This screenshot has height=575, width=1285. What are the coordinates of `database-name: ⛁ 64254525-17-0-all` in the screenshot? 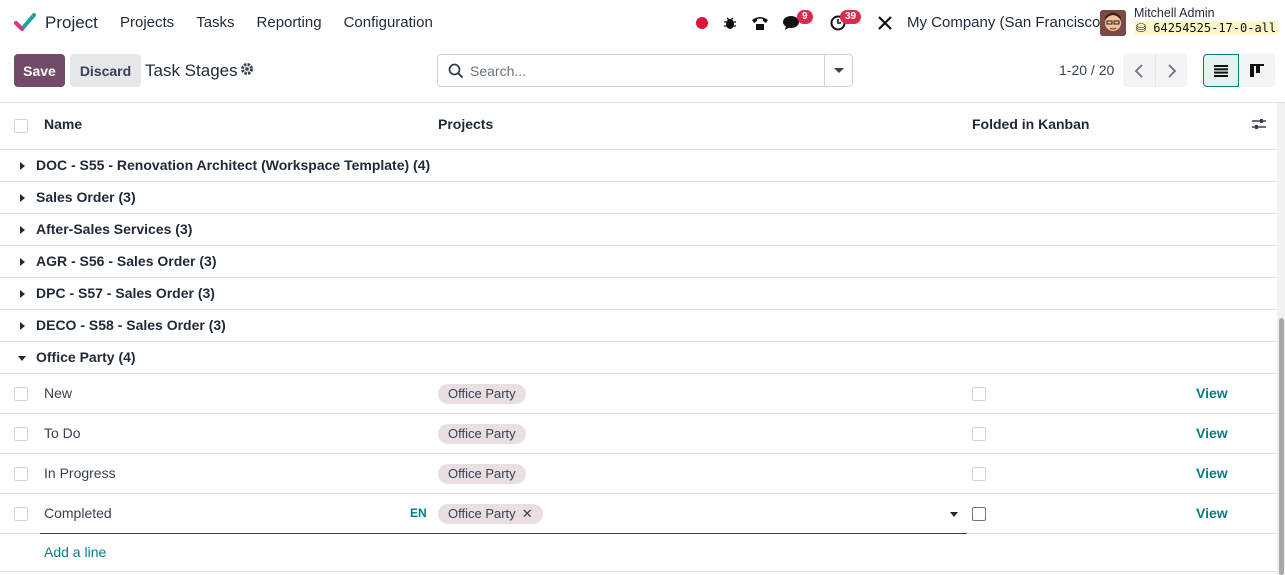 It's located at (1206, 28).